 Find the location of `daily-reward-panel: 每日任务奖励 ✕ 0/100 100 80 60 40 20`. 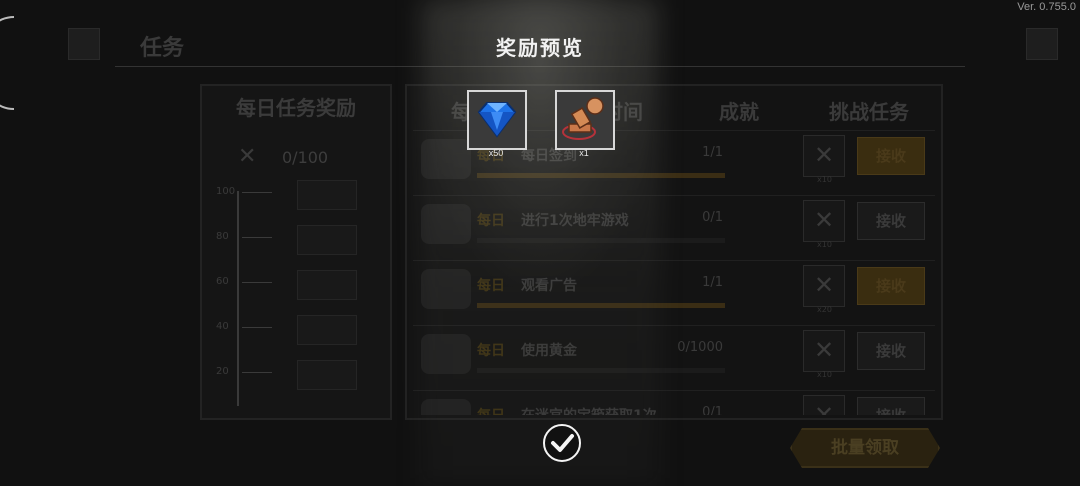

daily-reward-panel: 每日任务奖励 ✕ 0/100 100 80 60 40 20 is located at coordinates (296, 252).